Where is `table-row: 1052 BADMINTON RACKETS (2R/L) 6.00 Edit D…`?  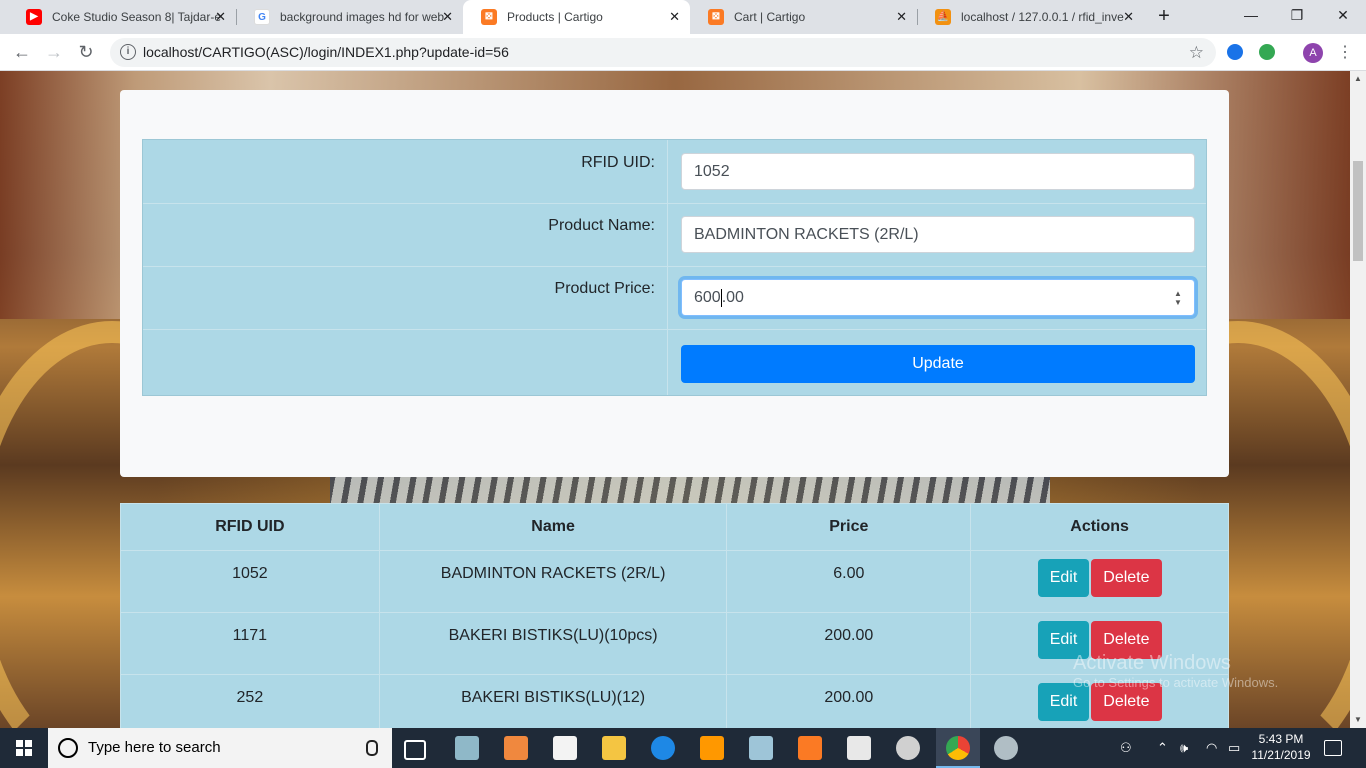 table-row: 1052 BADMINTON RACKETS (2R/L) 6.00 Edit D… is located at coordinates (674, 581).